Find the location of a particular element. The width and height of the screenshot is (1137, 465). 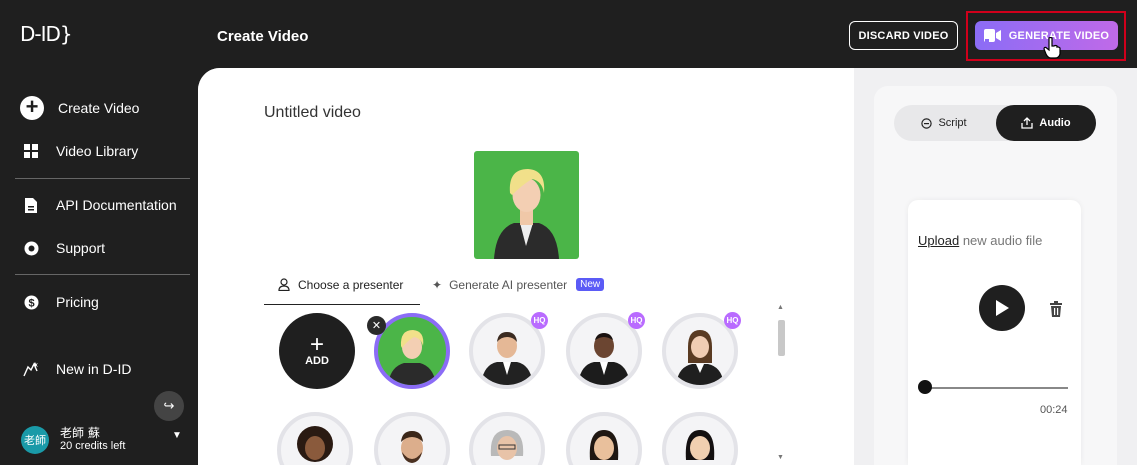

audio-duration: 00:24 is located at coordinates (1054, 410).